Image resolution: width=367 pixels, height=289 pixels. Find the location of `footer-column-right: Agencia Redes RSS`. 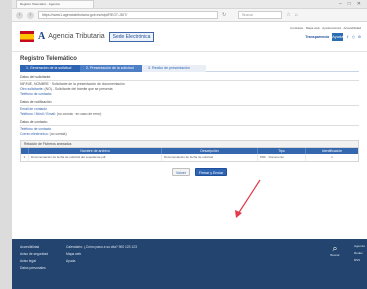

footer-column-right: Agencia Redes RSS is located at coordinates (359, 253).